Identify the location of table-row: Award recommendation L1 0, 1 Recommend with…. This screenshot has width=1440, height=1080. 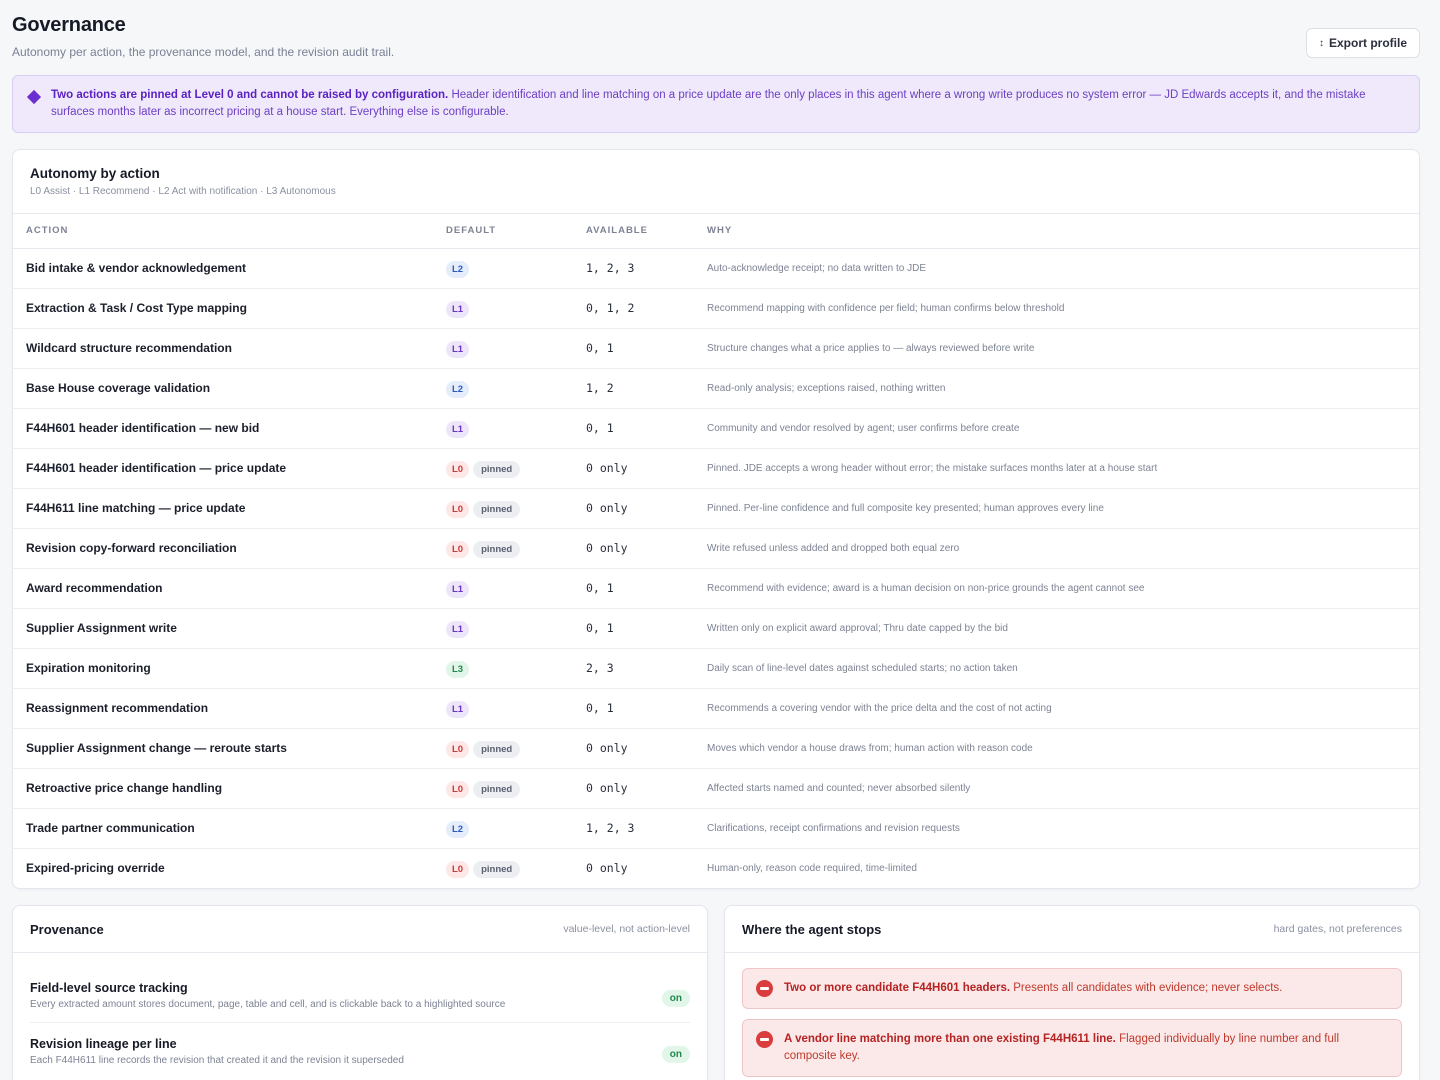
(716, 588).